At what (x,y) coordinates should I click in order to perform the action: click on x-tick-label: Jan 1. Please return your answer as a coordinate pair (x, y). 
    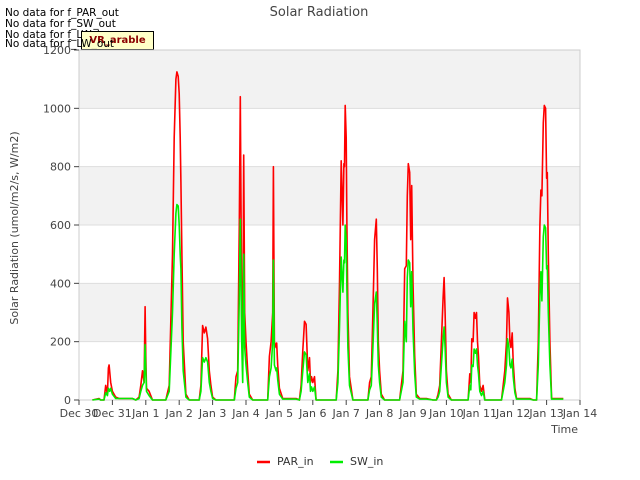
    Looking at the image, I should click on (145, 413).